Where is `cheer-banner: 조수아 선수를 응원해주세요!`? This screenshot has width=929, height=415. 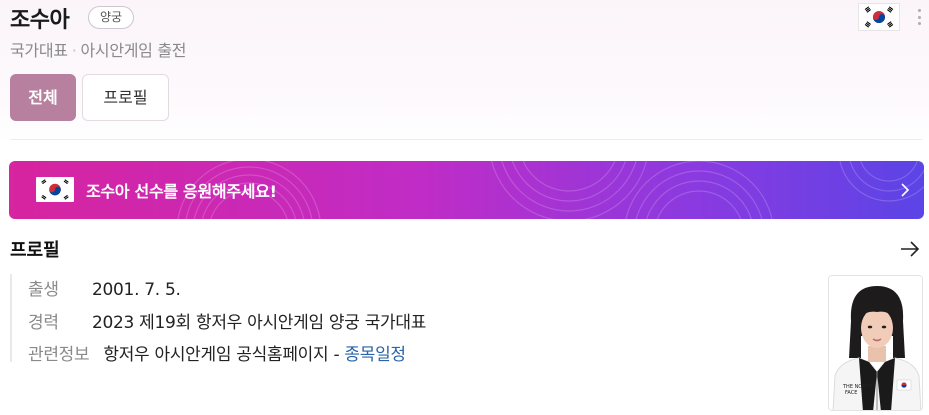
cheer-banner: 조수아 선수를 응원해주세요! is located at coordinates (466, 190).